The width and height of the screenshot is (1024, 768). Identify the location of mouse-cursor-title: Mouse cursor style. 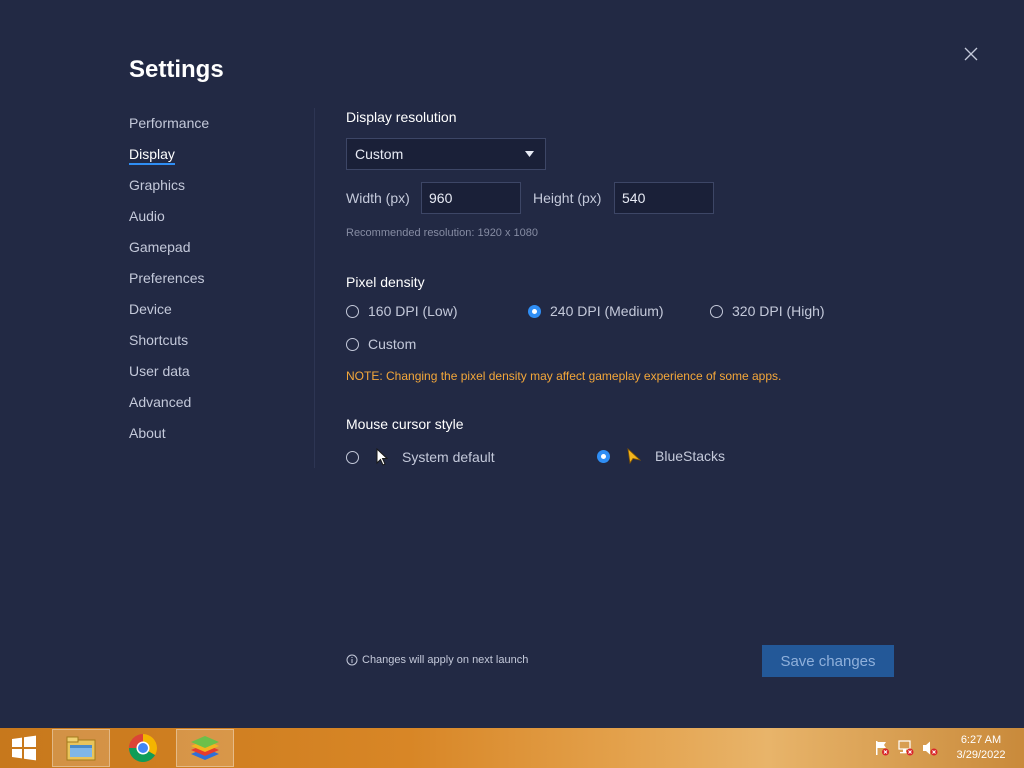
(405, 424).